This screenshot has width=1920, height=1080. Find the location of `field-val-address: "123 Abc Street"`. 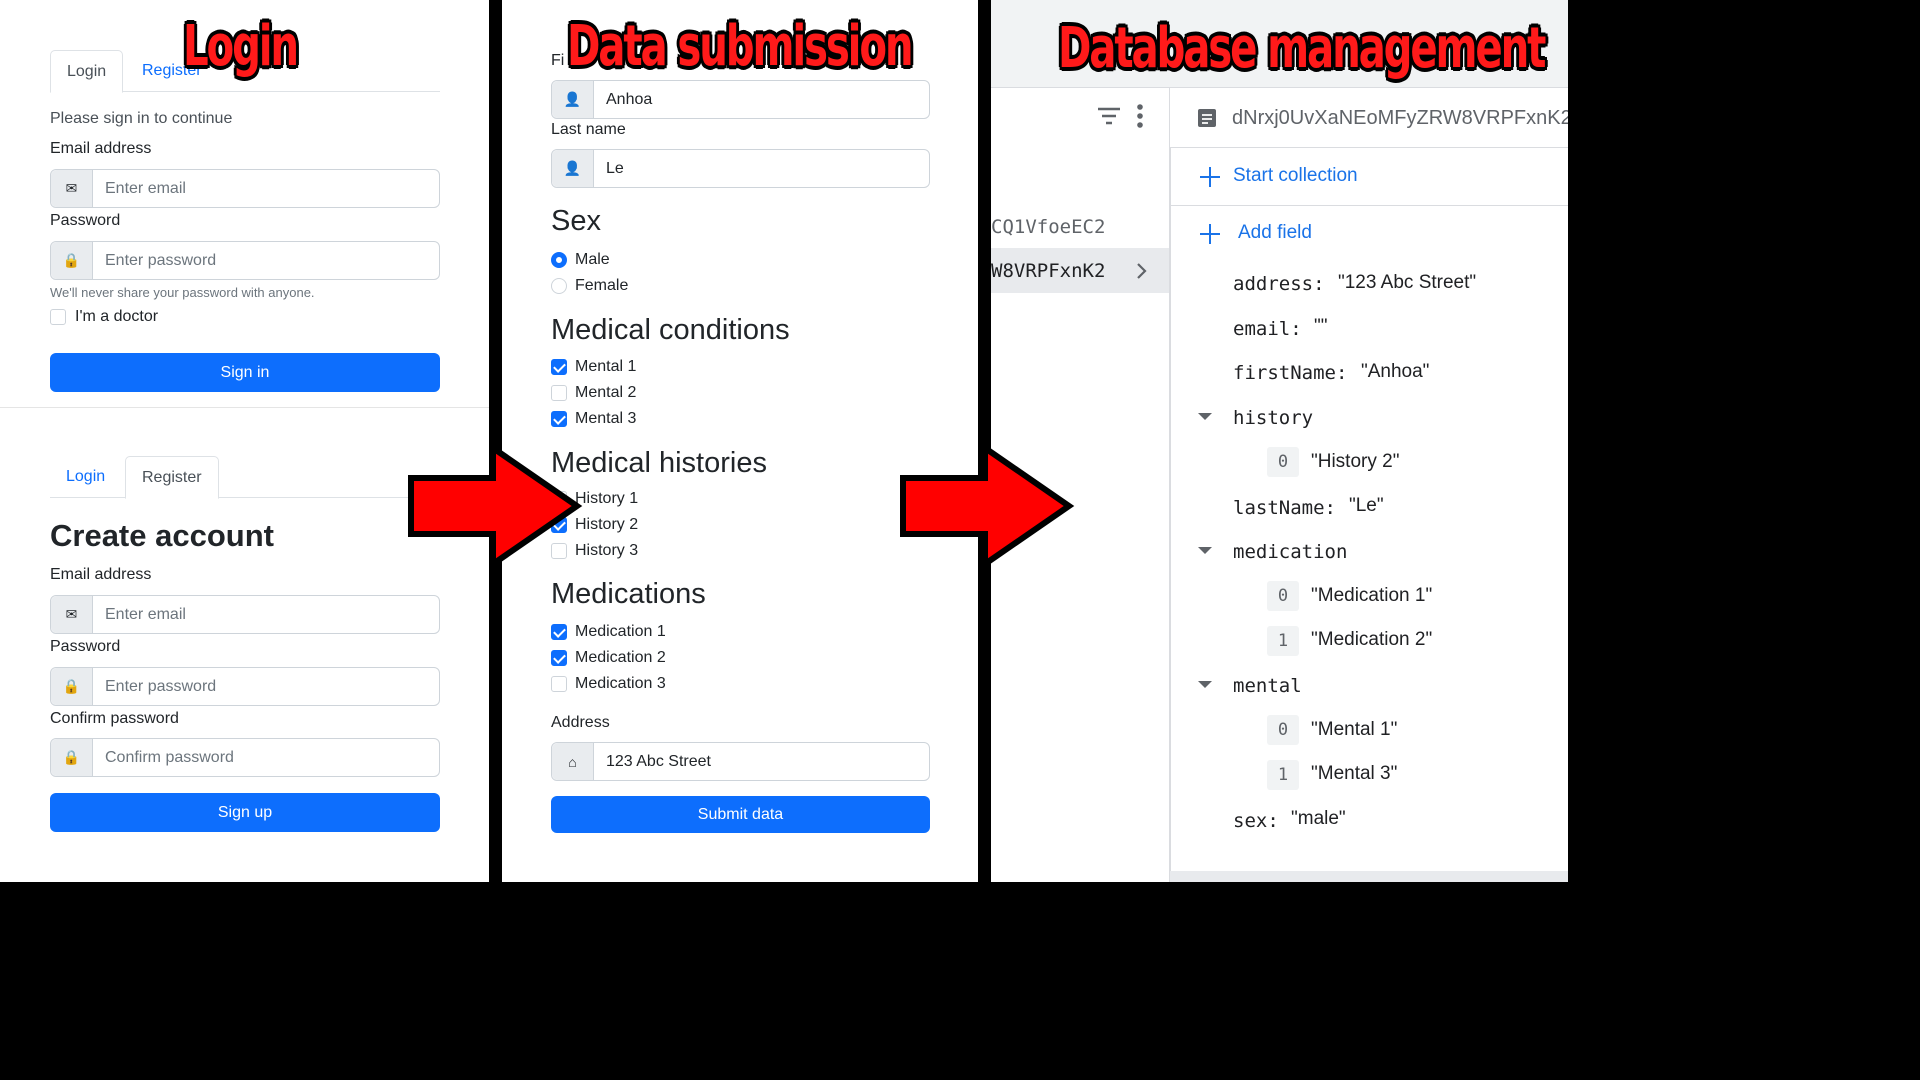

field-val-address: "123 Abc Street" is located at coordinates (1407, 282).